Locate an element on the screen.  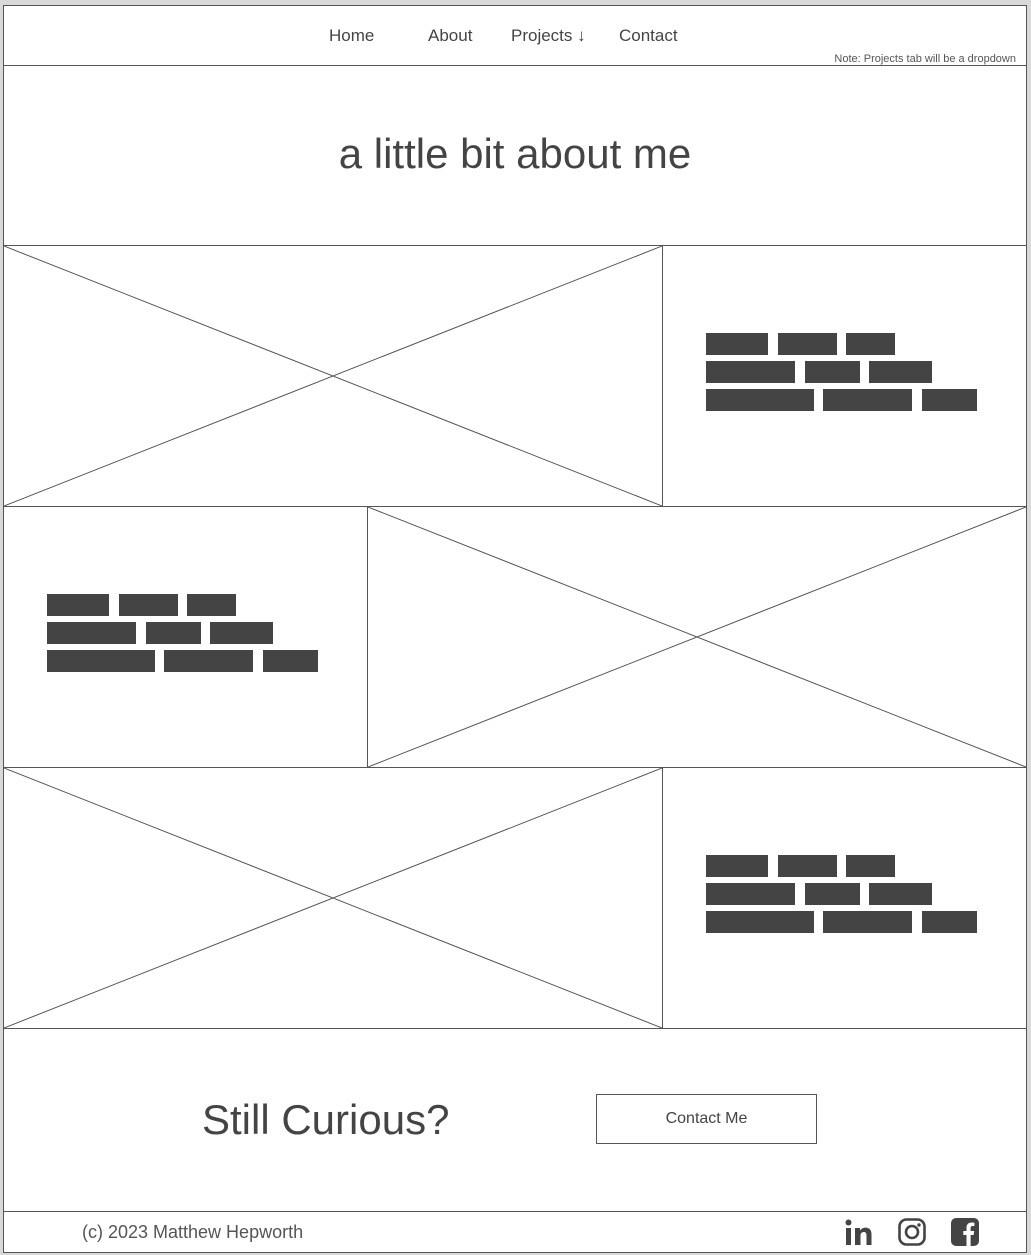
nav-projects-dropdown: Projects ↓ is located at coordinates (548, 36).